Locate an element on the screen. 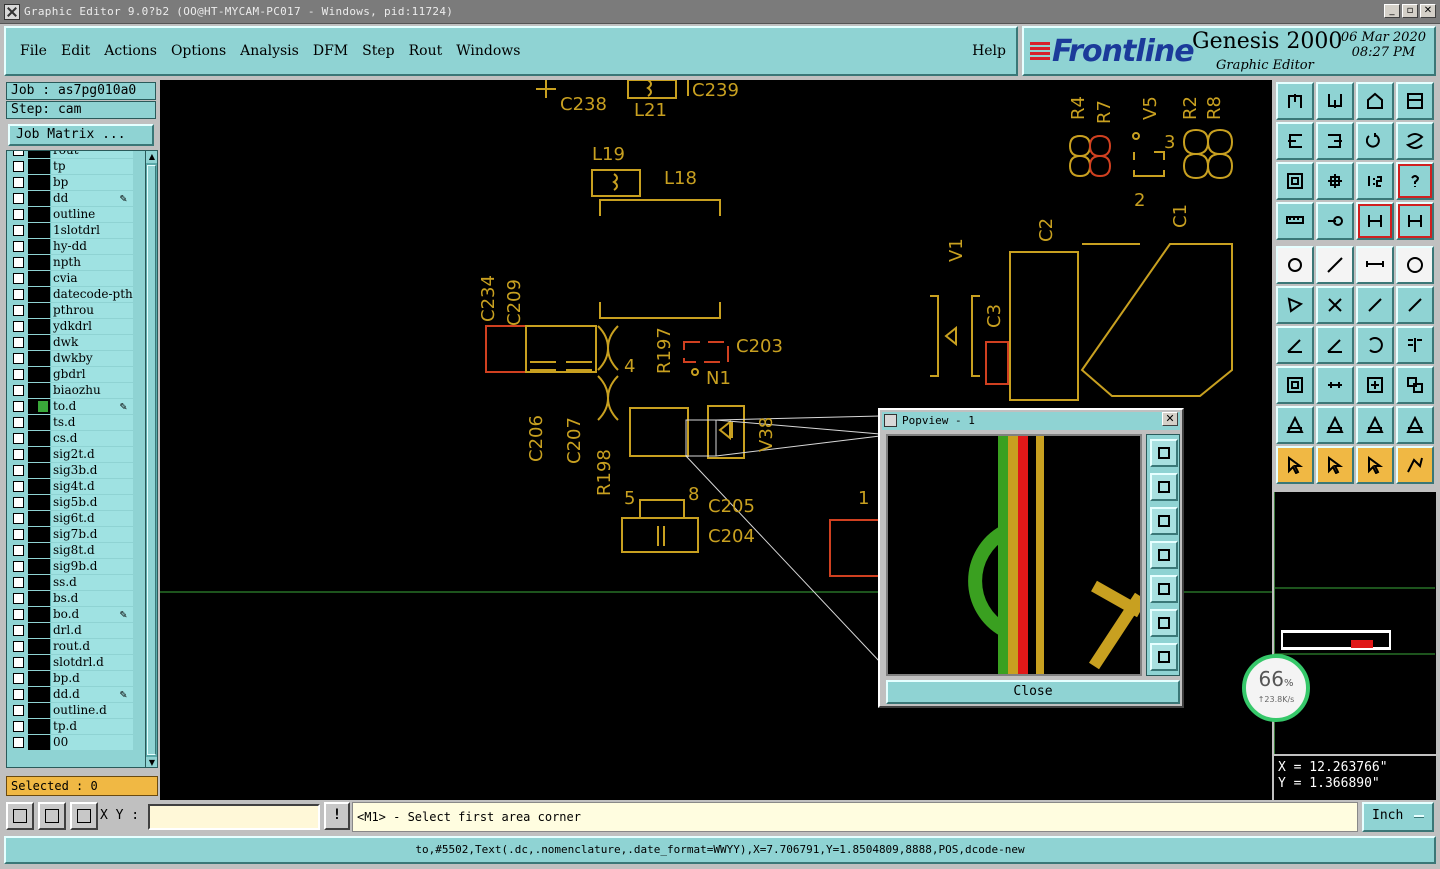 This screenshot has width=1440, height=869. layer-row: sig4t.d is located at coordinates (72, 486).